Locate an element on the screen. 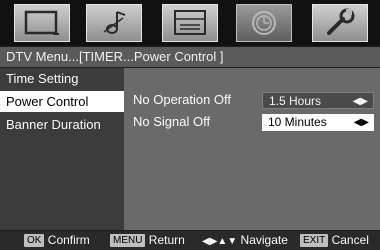  help-confirm: OK Confirm is located at coordinates (57, 240).